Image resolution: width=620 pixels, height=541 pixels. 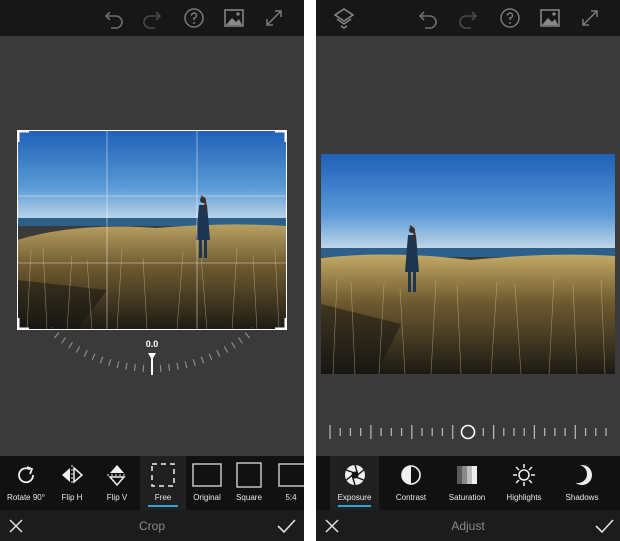 I want to click on flip-h-button: Flip H, so click(x=72, y=483).